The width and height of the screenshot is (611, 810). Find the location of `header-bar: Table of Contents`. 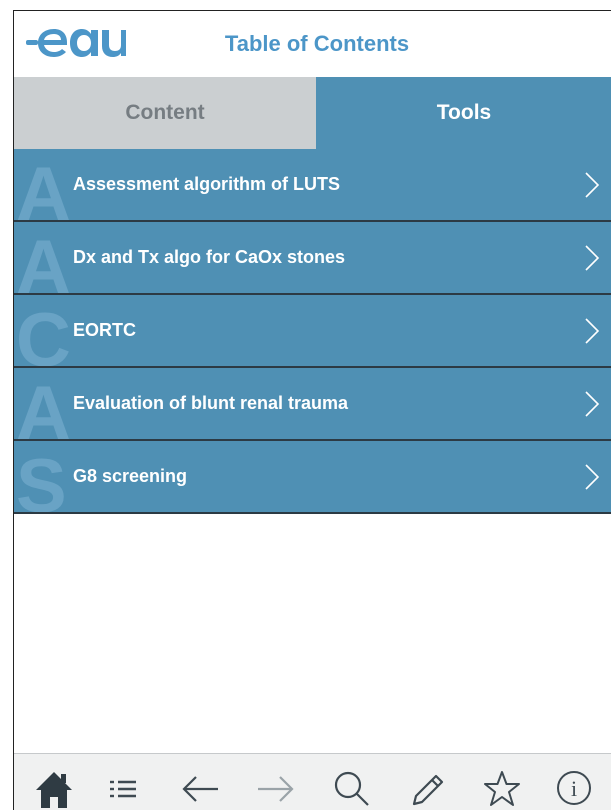

header-bar: Table of Contents is located at coordinates (312, 44).